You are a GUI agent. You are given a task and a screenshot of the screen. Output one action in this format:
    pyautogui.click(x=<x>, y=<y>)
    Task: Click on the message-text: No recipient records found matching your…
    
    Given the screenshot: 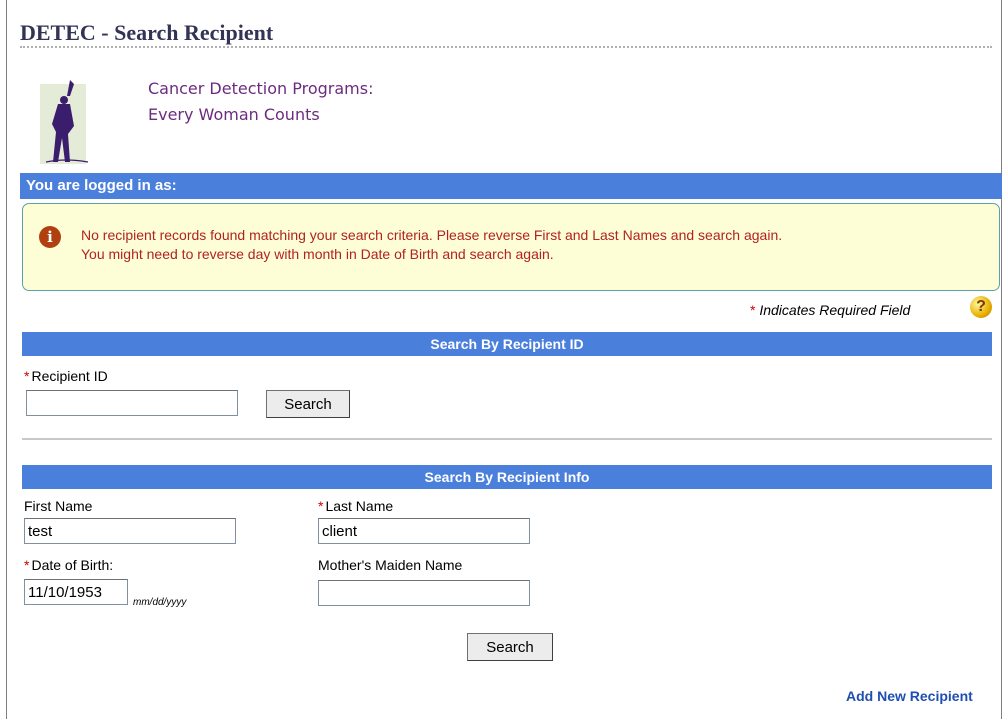 What is the action you would take?
    pyautogui.click(x=431, y=245)
    